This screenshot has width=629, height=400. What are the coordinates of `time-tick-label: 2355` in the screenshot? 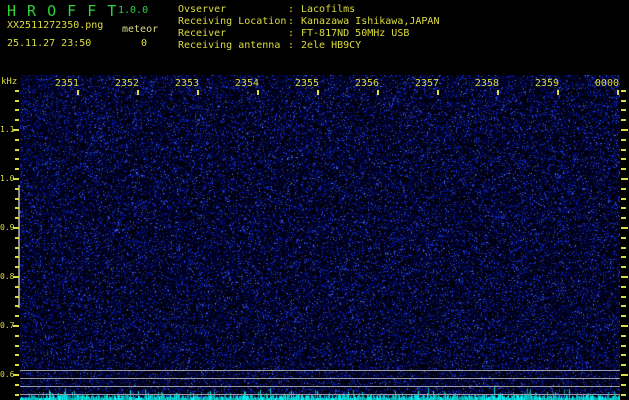 It's located at (306, 83).